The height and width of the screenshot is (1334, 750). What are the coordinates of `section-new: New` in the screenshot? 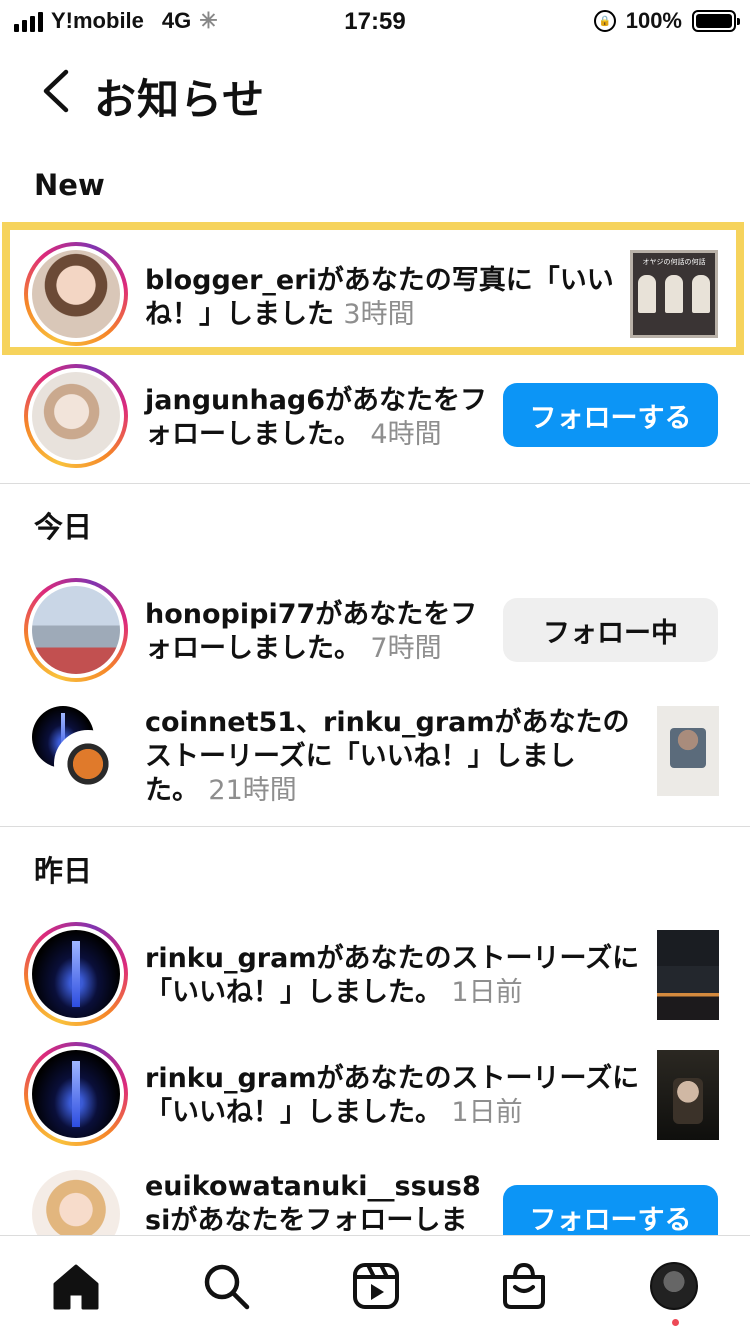 It's located at (69, 185).